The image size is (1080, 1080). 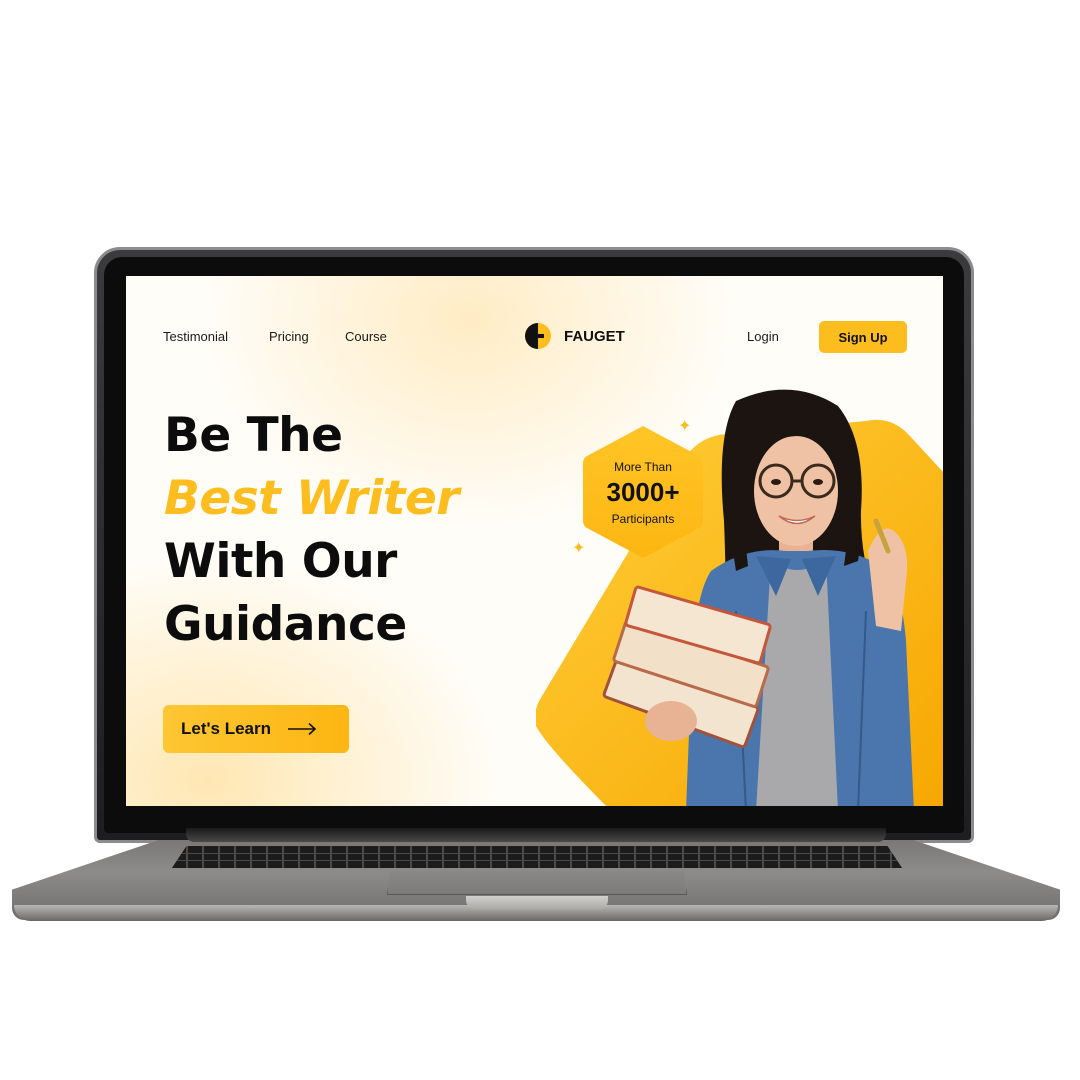 What do you see at coordinates (537, 857) in the screenshot?
I see `laptop-keyboard` at bounding box center [537, 857].